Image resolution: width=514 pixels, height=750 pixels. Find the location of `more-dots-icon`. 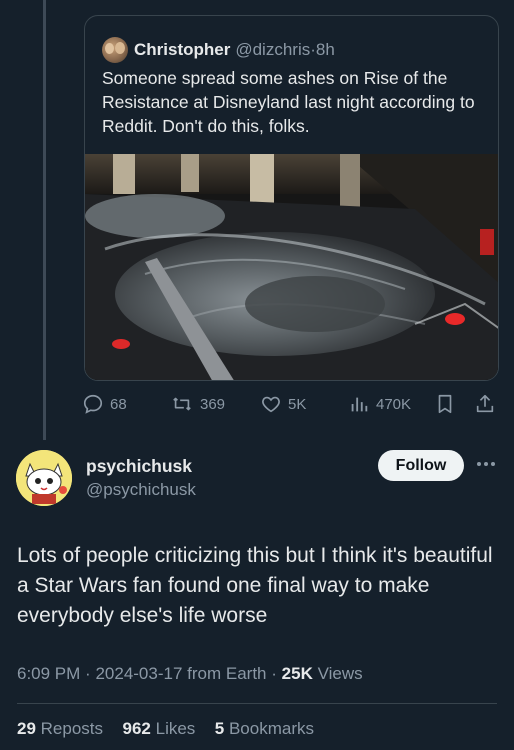

more-dots-icon is located at coordinates (486, 464).